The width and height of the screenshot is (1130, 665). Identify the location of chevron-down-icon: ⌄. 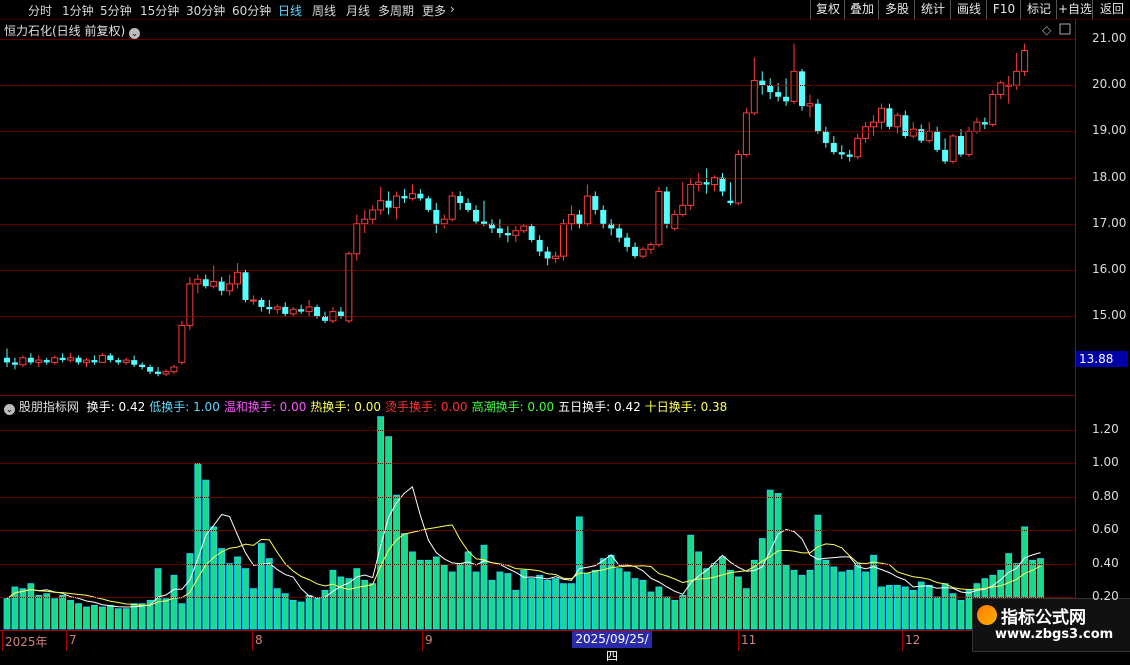
(9, 409).